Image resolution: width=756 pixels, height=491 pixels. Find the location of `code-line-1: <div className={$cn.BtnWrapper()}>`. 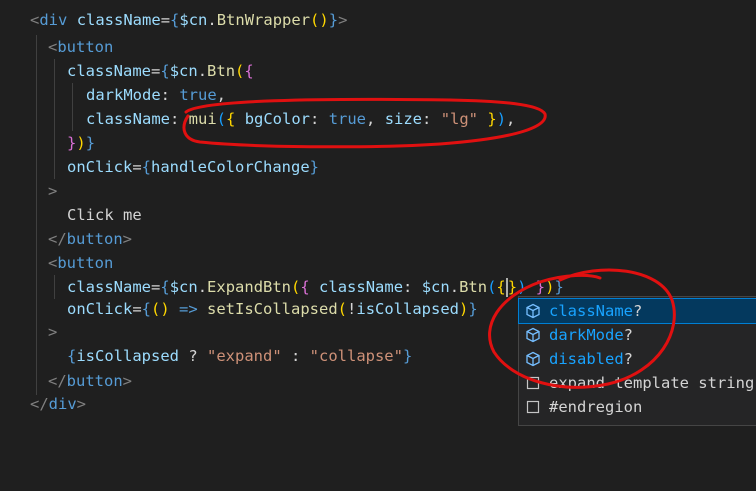

code-line-1: <div className={$cn.BtnWrapper()}> is located at coordinates (188, 20).